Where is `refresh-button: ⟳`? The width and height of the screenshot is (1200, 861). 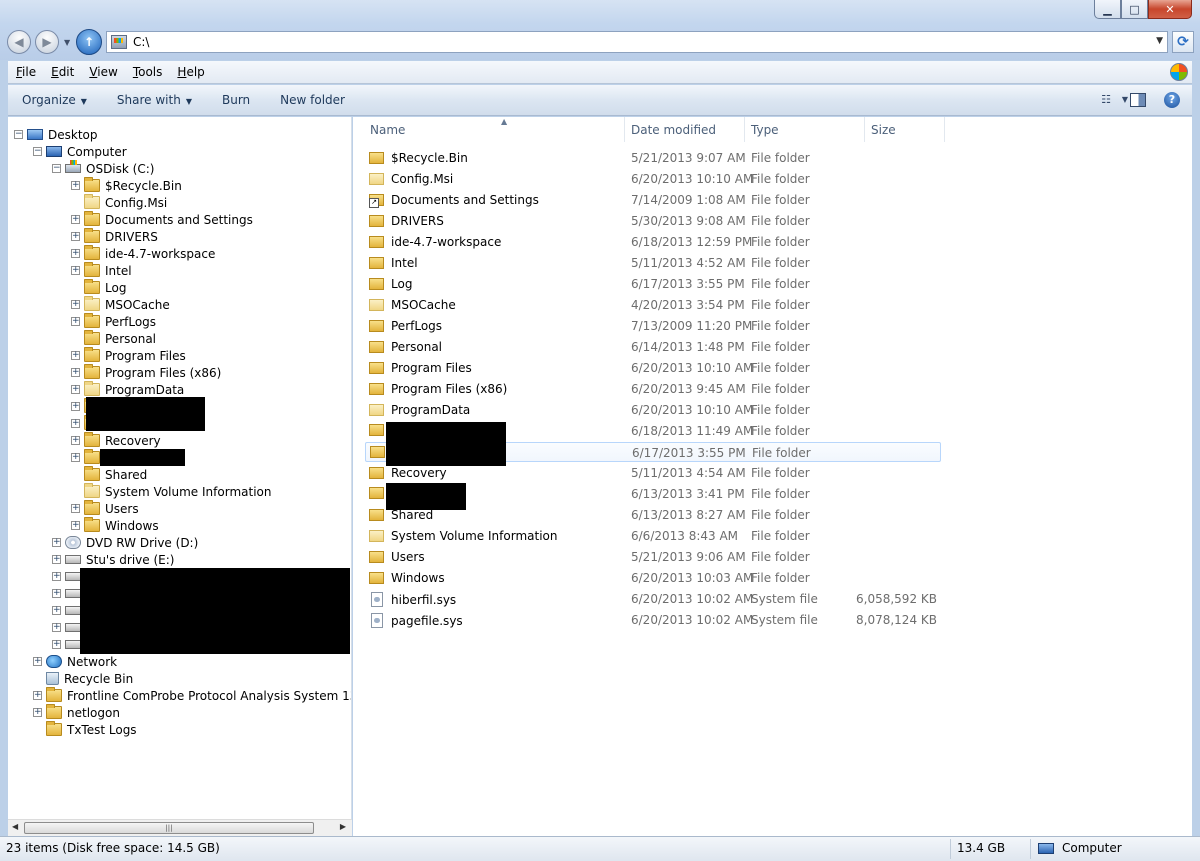 refresh-button: ⟳ is located at coordinates (1183, 42).